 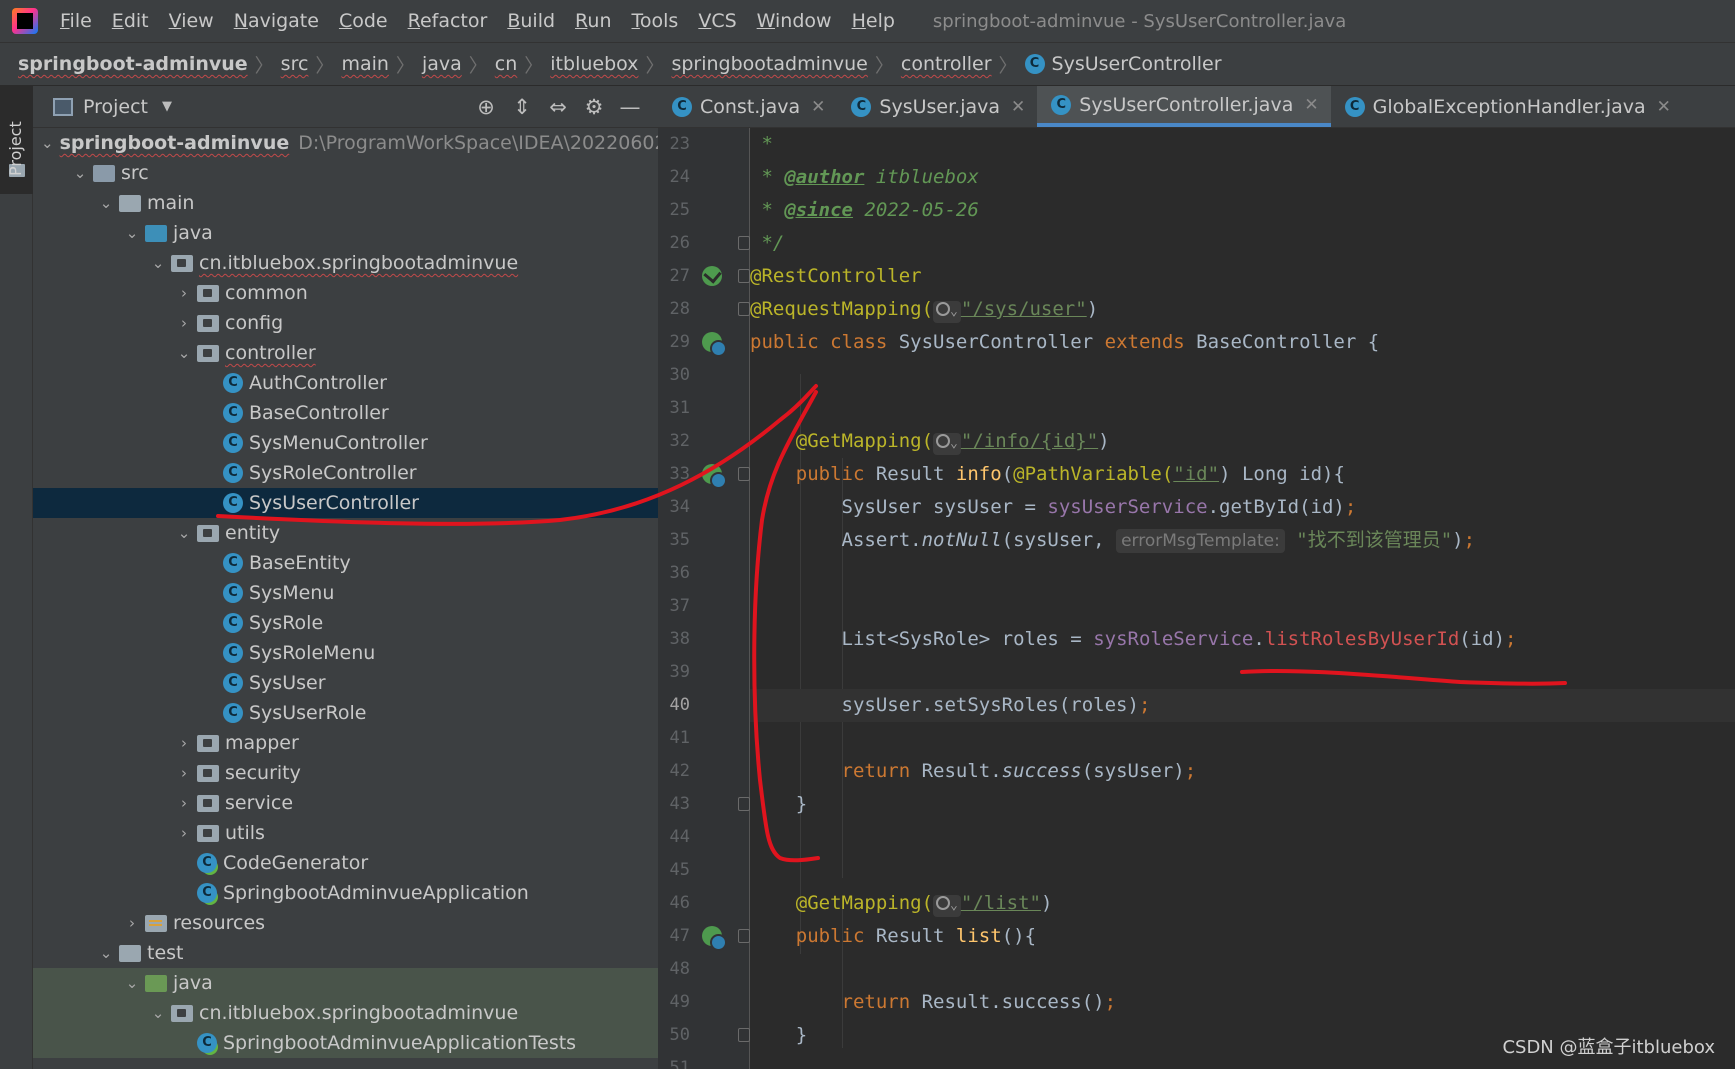 I want to click on tree-item: C SysRoleMenu, so click(x=345, y=653).